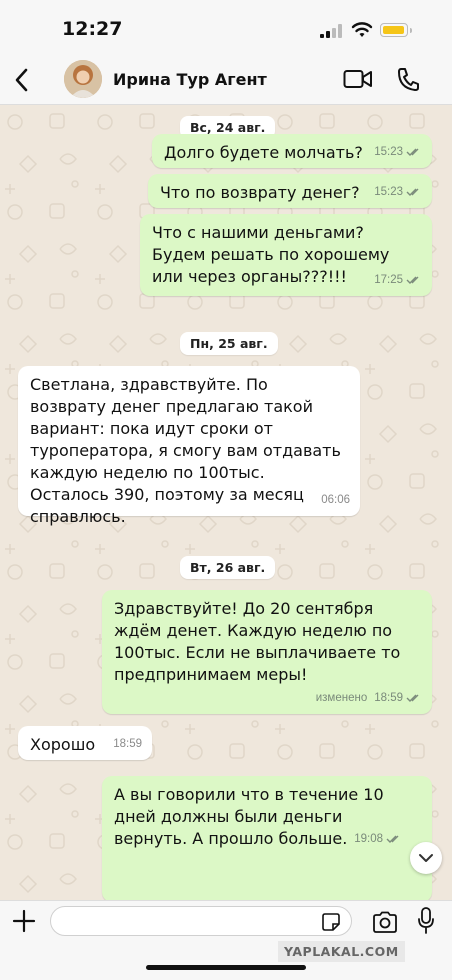 The height and width of the screenshot is (980, 452). What do you see at coordinates (63, 744) in the screenshot?
I see `message-text: Хорошо` at bounding box center [63, 744].